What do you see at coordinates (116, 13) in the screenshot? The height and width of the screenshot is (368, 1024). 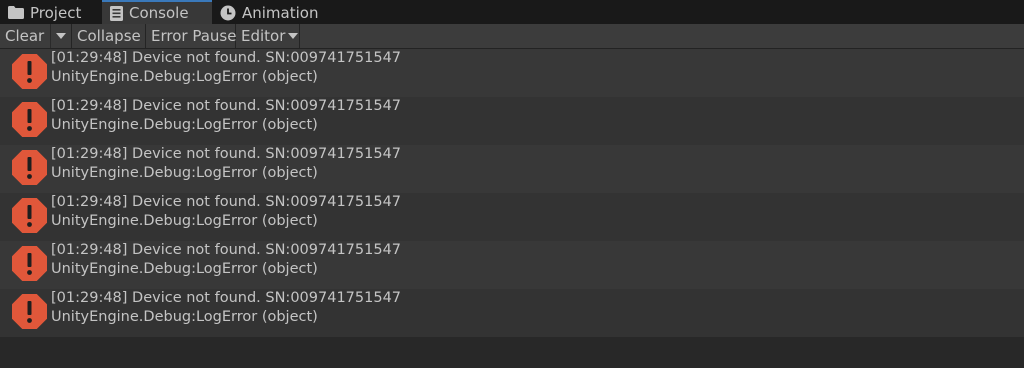 I see `console-icon` at bounding box center [116, 13].